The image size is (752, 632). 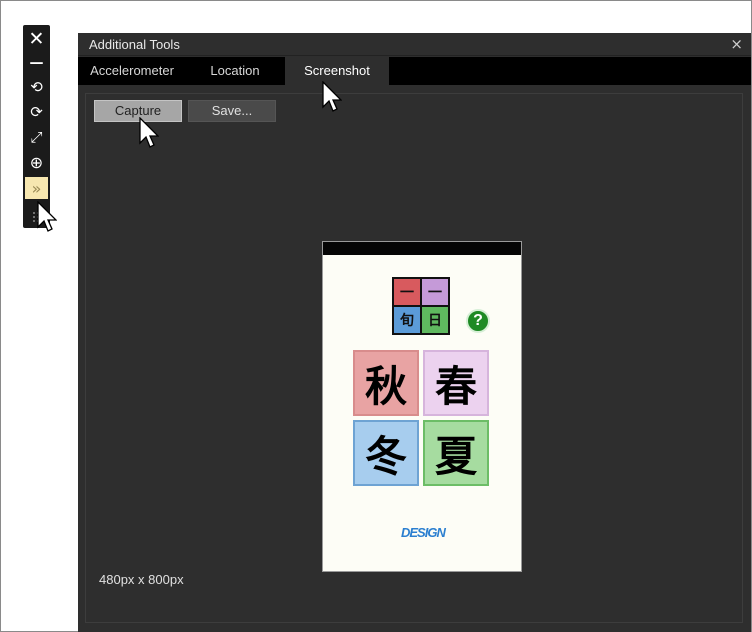 I want to click on season-tile-autumn: 秋, so click(x=386, y=383).